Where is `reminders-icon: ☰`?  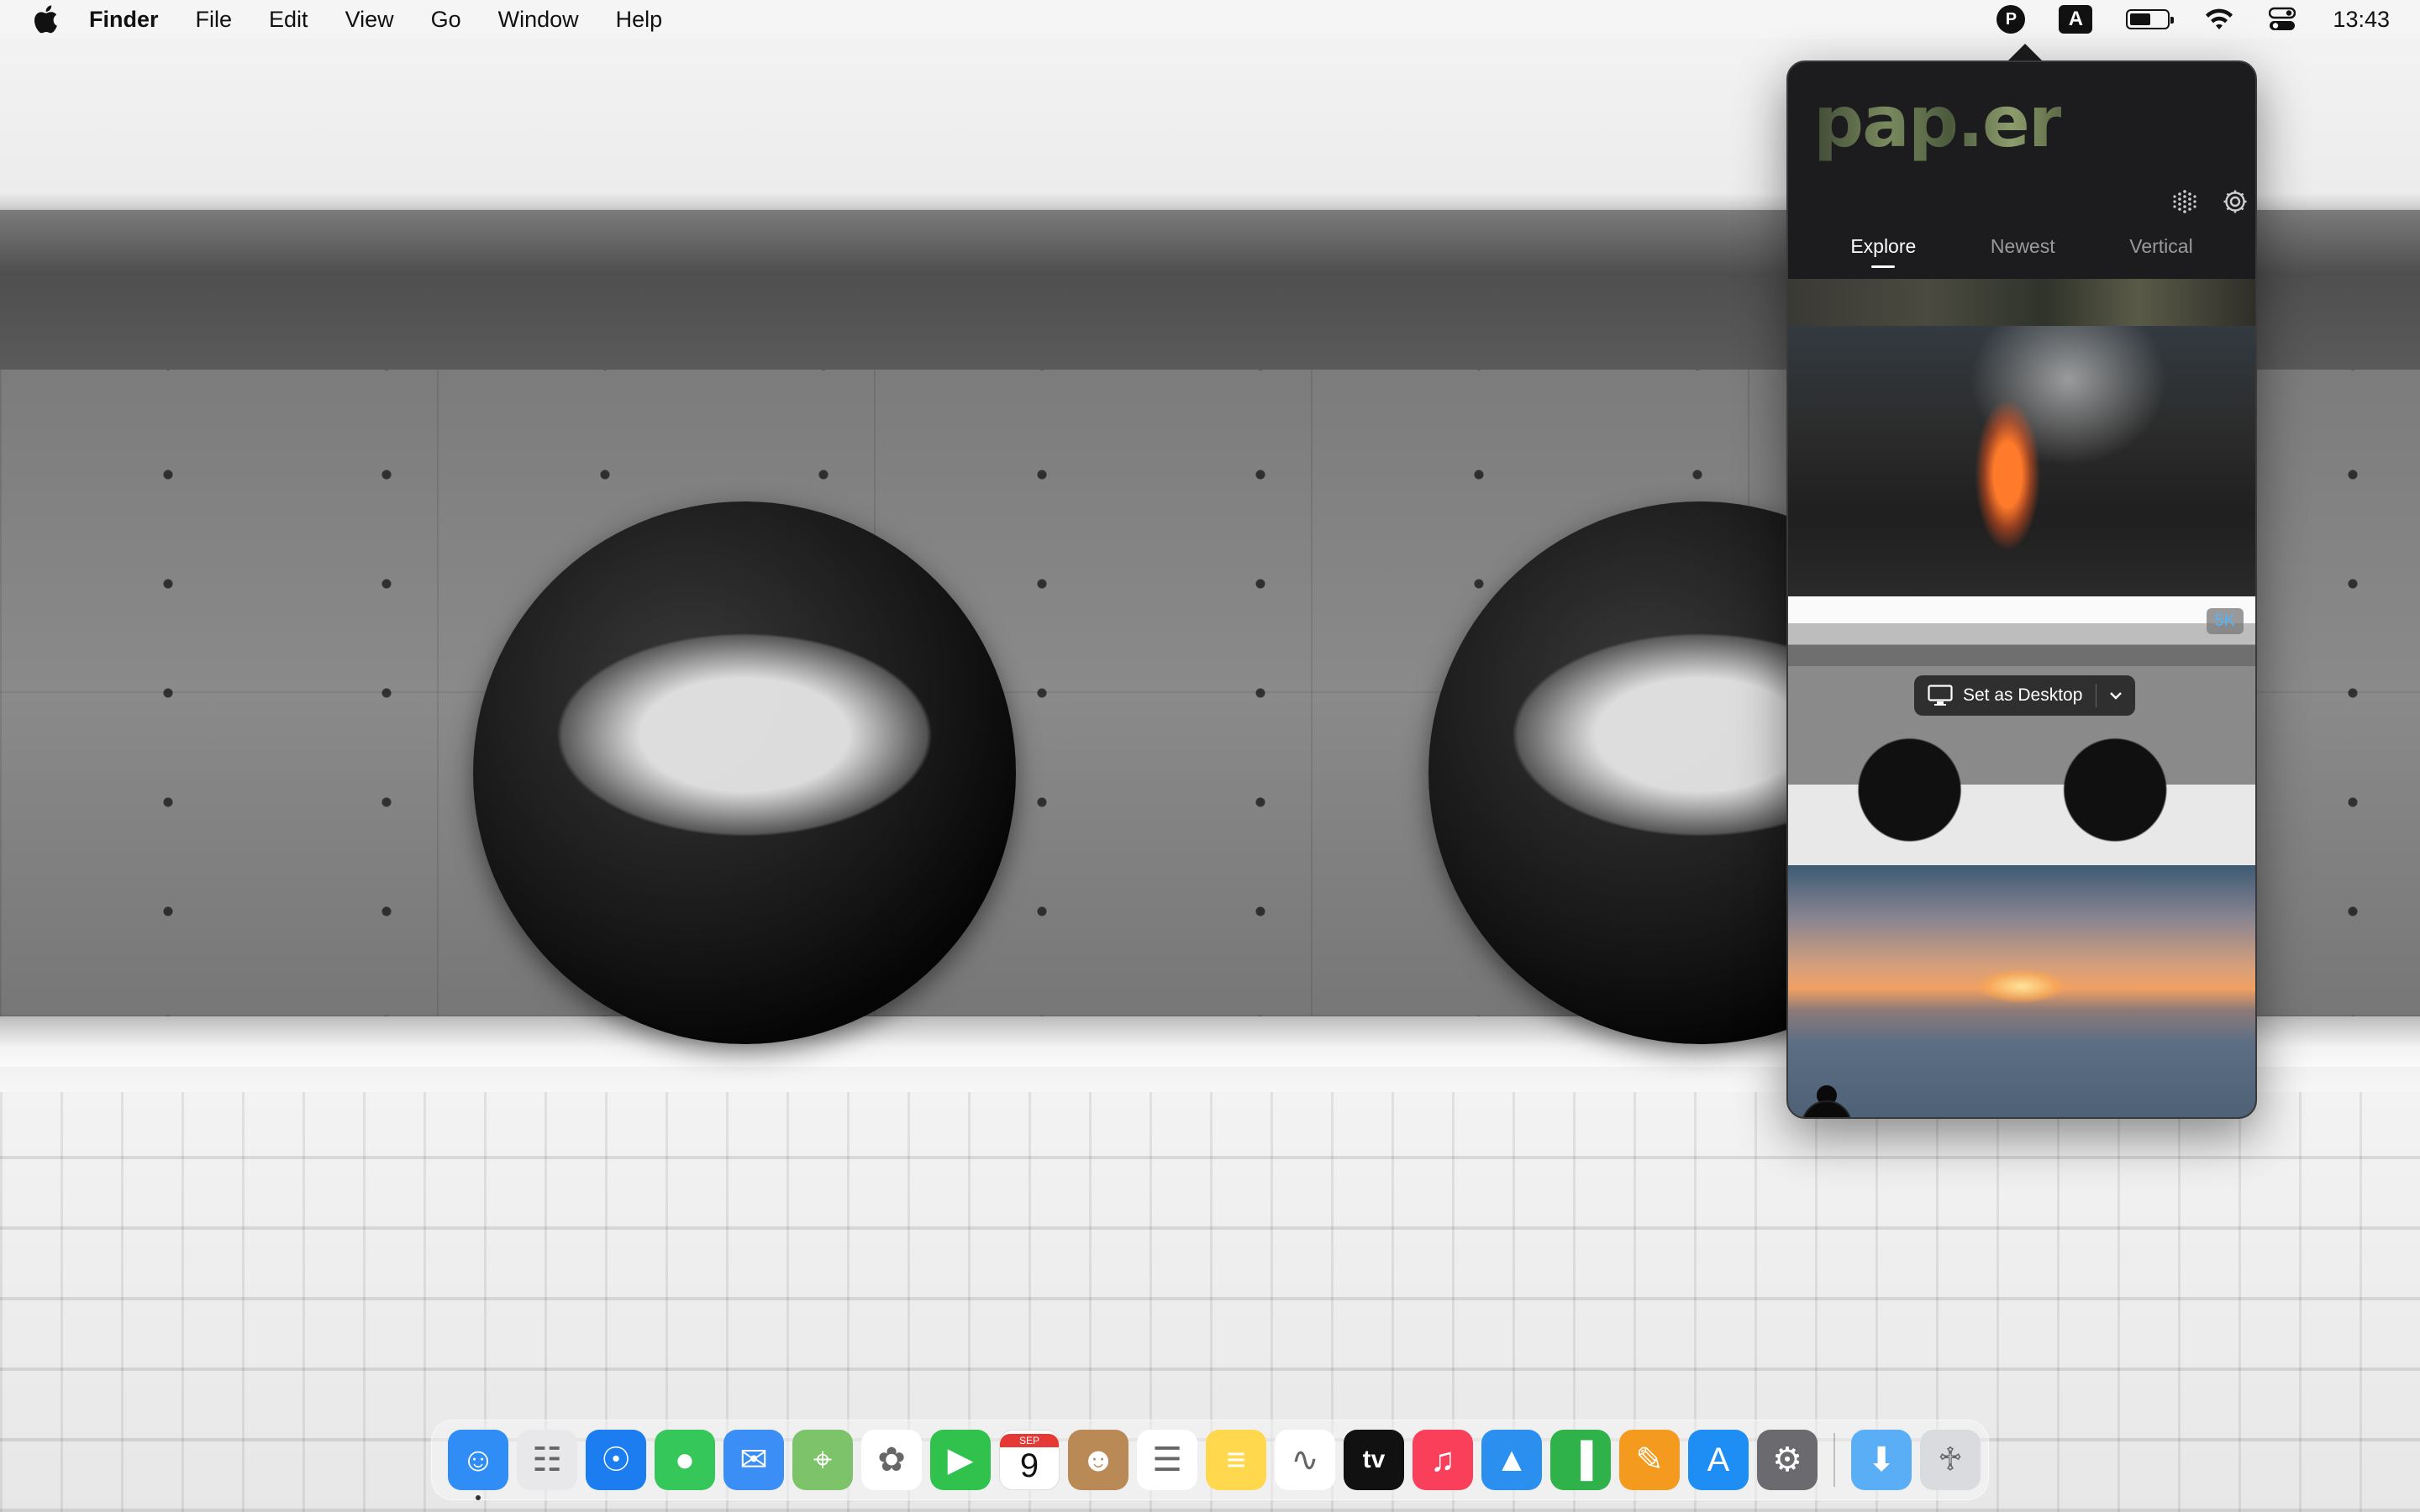
reminders-icon: ☰ is located at coordinates (1167, 1459).